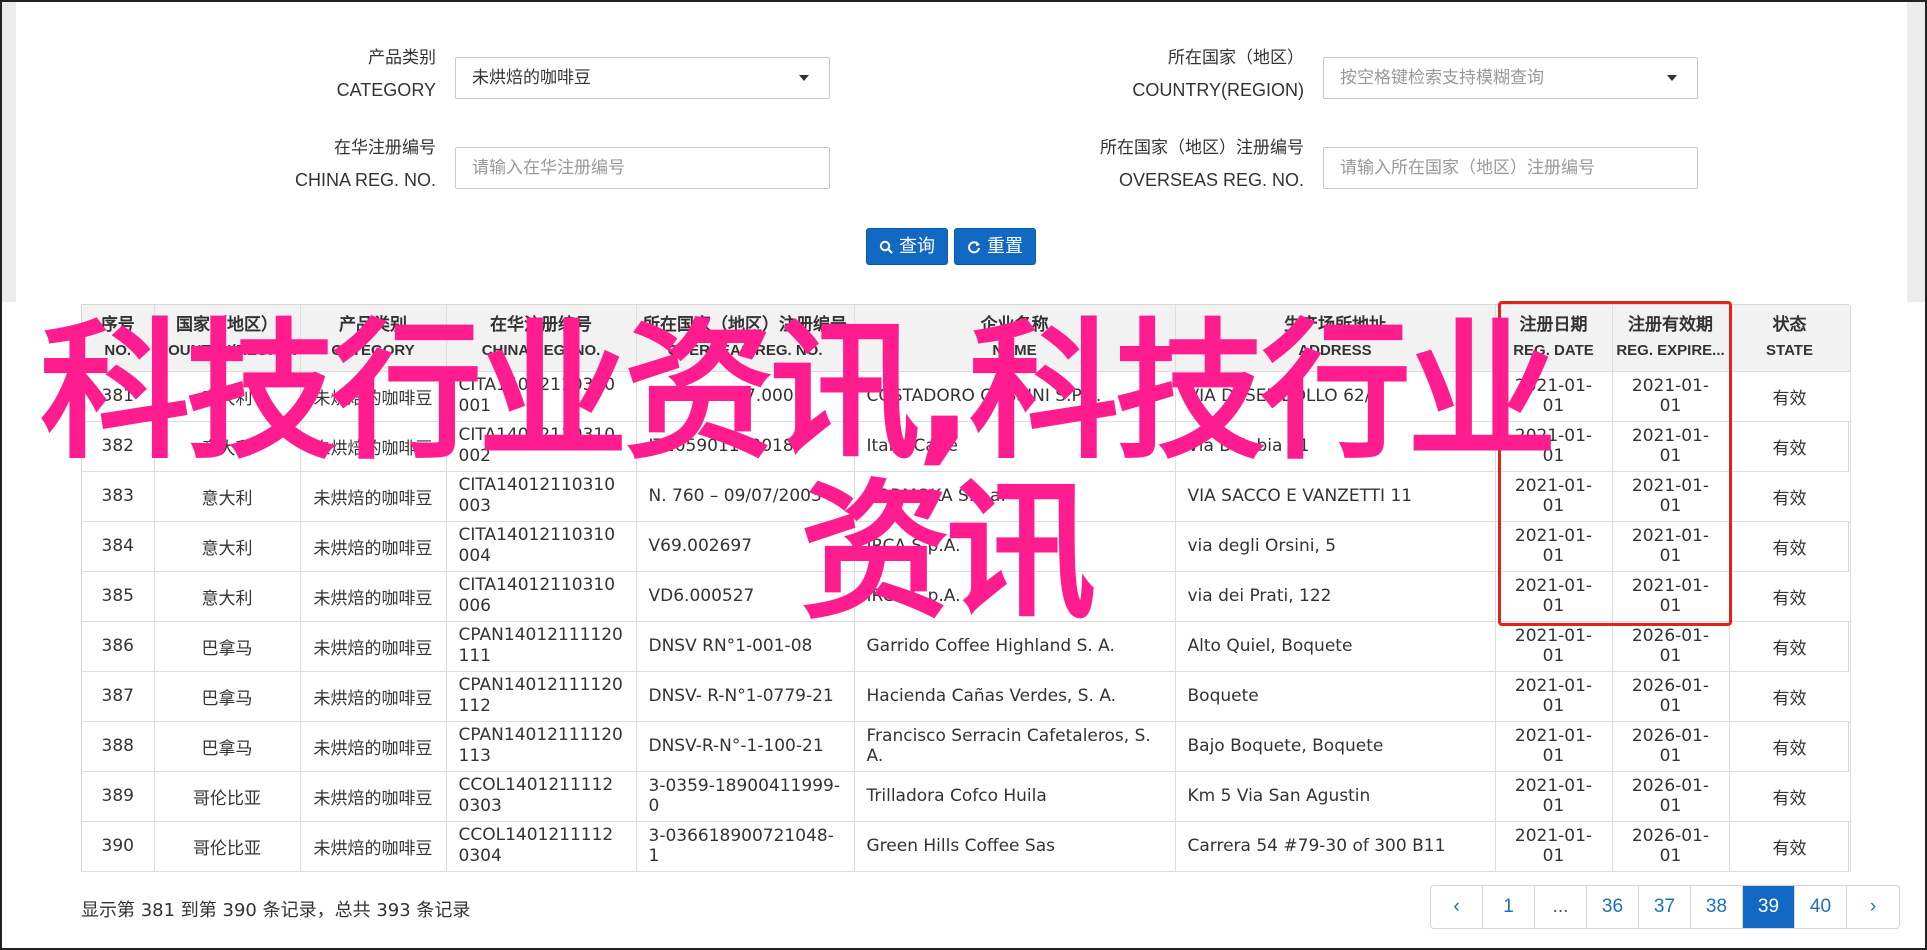 The image size is (1927, 950). What do you see at coordinates (798, 393) in the screenshot?
I see `watermark-line-1: 科技行业资讯,科技行业` at bounding box center [798, 393].